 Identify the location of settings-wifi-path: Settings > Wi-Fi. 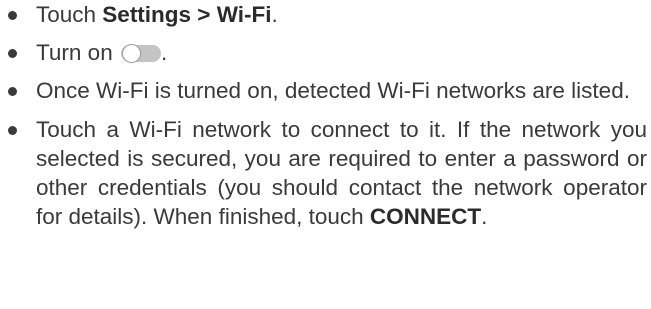
(187, 14).